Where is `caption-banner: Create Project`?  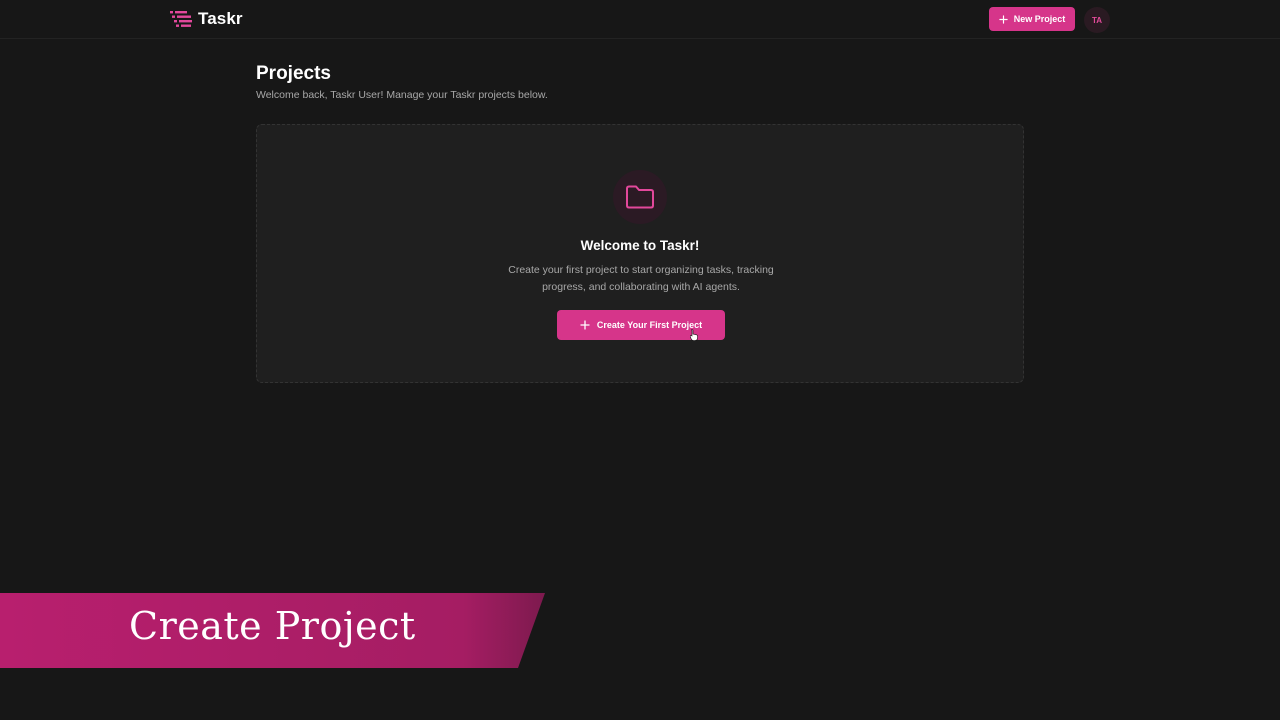
caption-banner: Create Project is located at coordinates (272, 630).